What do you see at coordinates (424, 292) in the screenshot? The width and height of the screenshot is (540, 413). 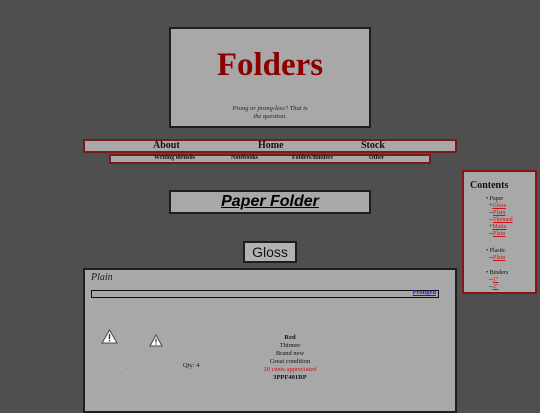 I see `pronged-link: Pronged` at bounding box center [424, 292].